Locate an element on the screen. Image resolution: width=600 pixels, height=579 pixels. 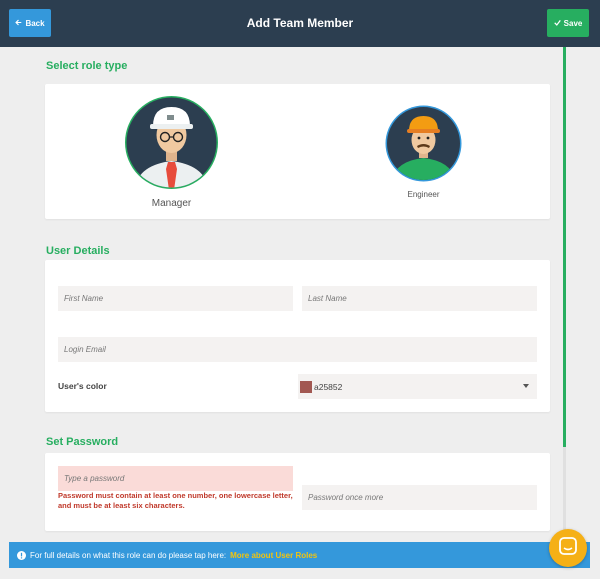
login-email-input: Login Email is located at coordinates (297, 349).